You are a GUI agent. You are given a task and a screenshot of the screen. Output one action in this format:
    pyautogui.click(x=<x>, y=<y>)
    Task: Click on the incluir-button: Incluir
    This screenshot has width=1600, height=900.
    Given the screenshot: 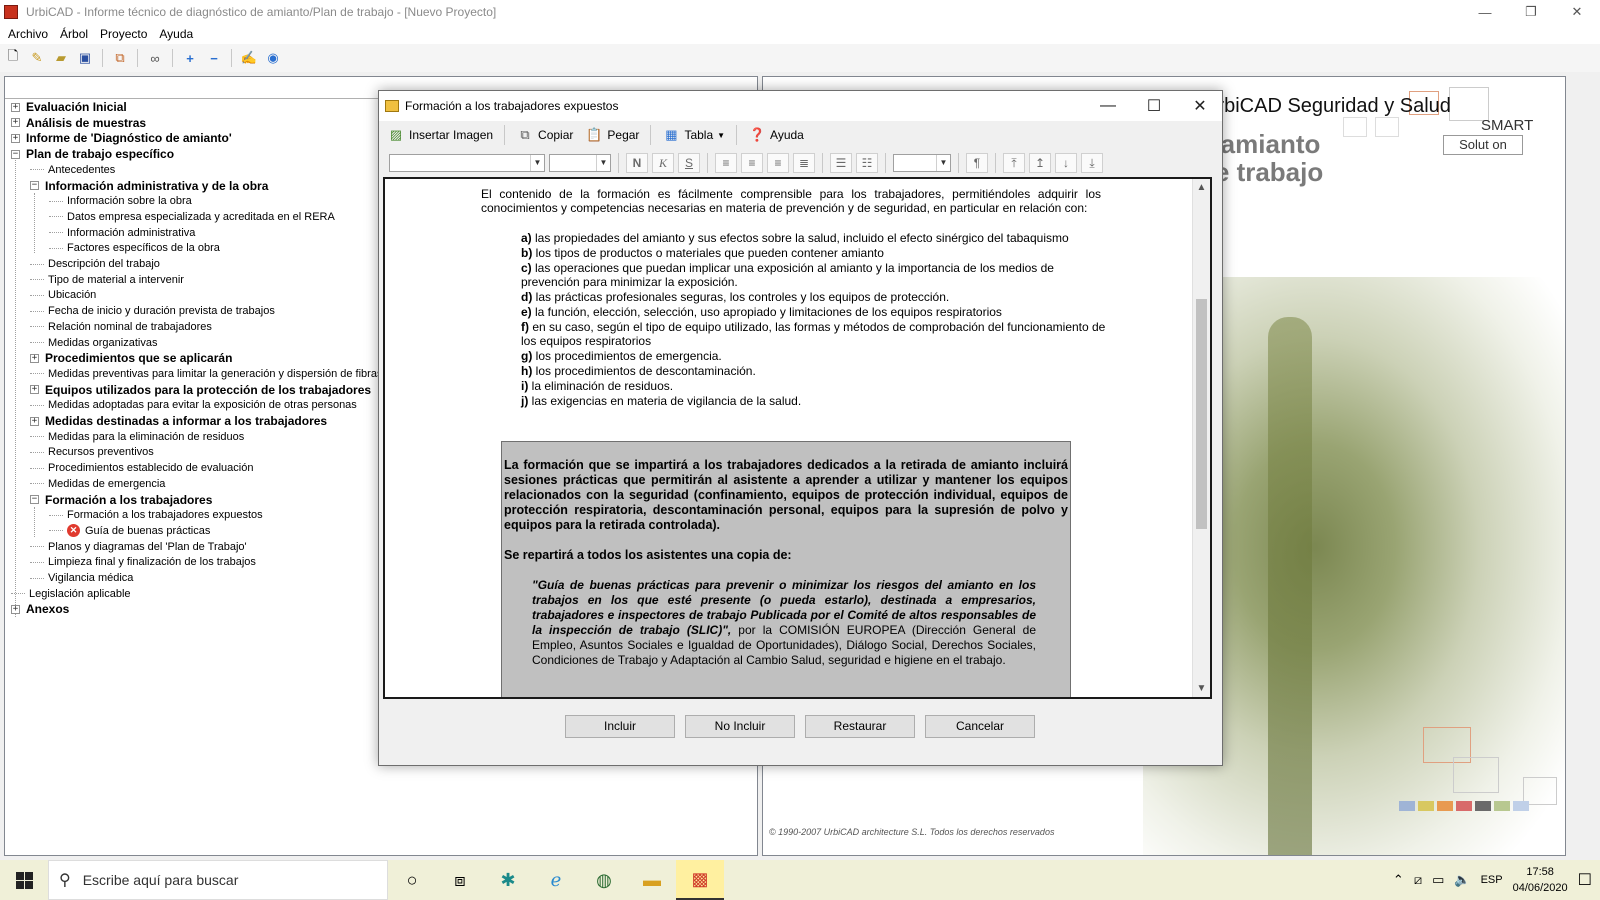 What is the action you would take?
    pyautogui.click(x=620, y=726)
    